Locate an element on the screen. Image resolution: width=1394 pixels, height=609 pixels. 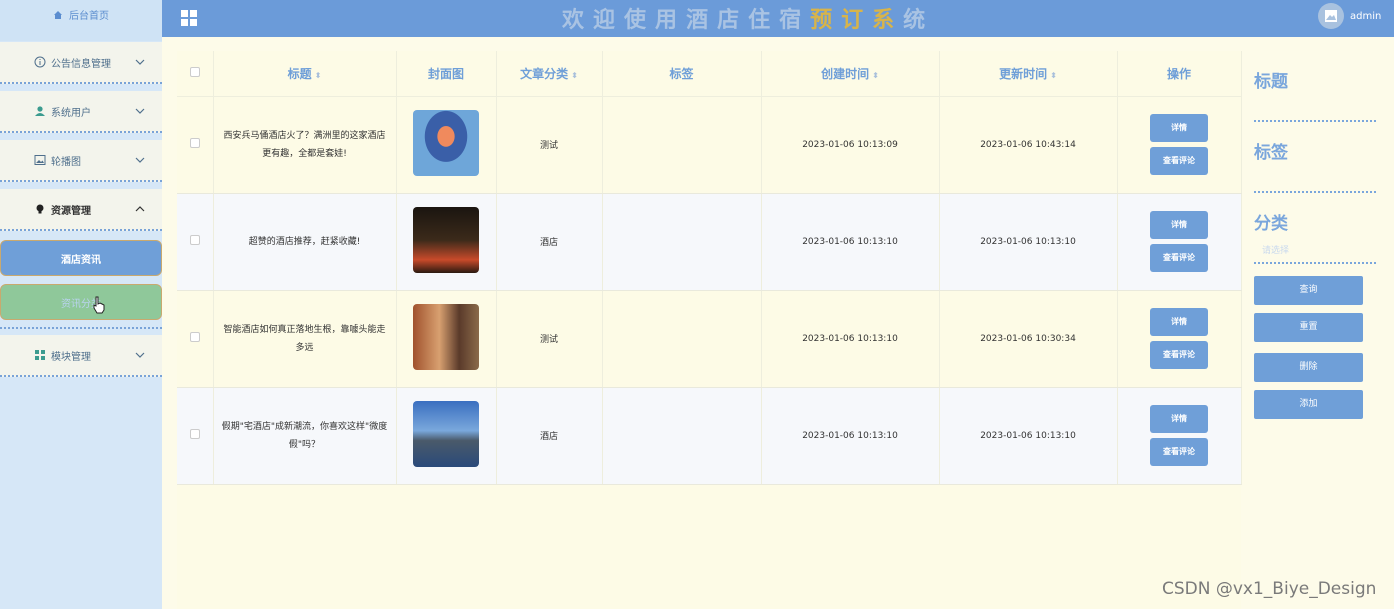
cell-updated: 2023-01-06 10:30:34 is located at coordinates (1028, 339).